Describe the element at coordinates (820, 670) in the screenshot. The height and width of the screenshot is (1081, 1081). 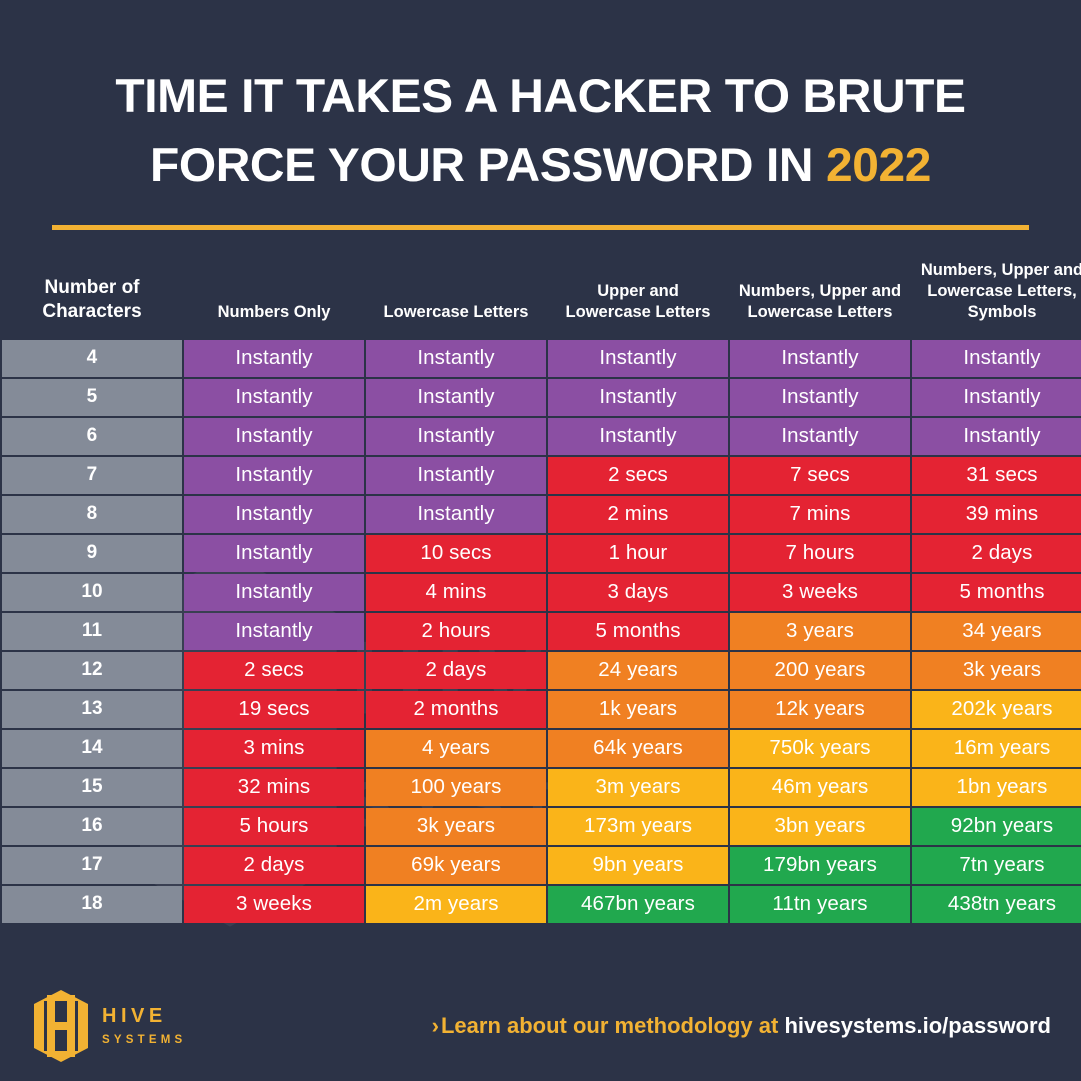
I see `cell-crack-time: 200 years` at that location.